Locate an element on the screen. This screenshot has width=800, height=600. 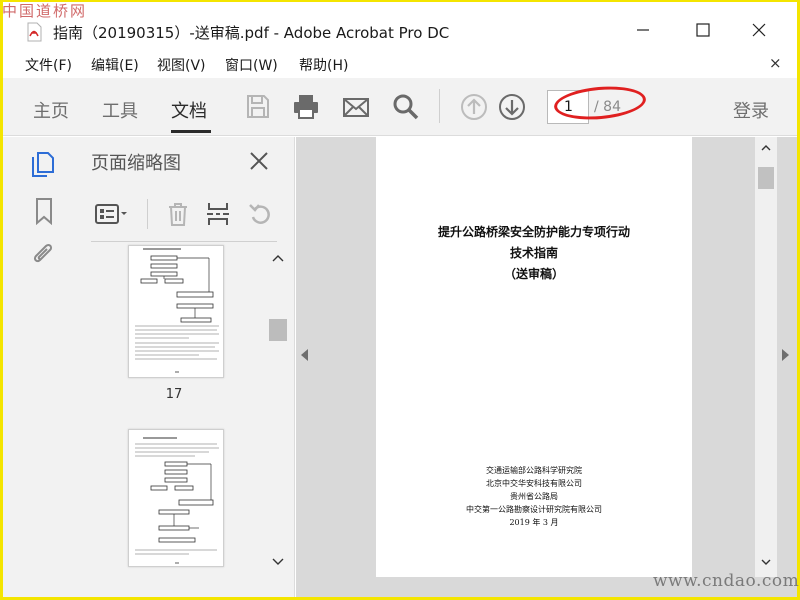
menu-close-icon: × is located at coordinates (775, 63).